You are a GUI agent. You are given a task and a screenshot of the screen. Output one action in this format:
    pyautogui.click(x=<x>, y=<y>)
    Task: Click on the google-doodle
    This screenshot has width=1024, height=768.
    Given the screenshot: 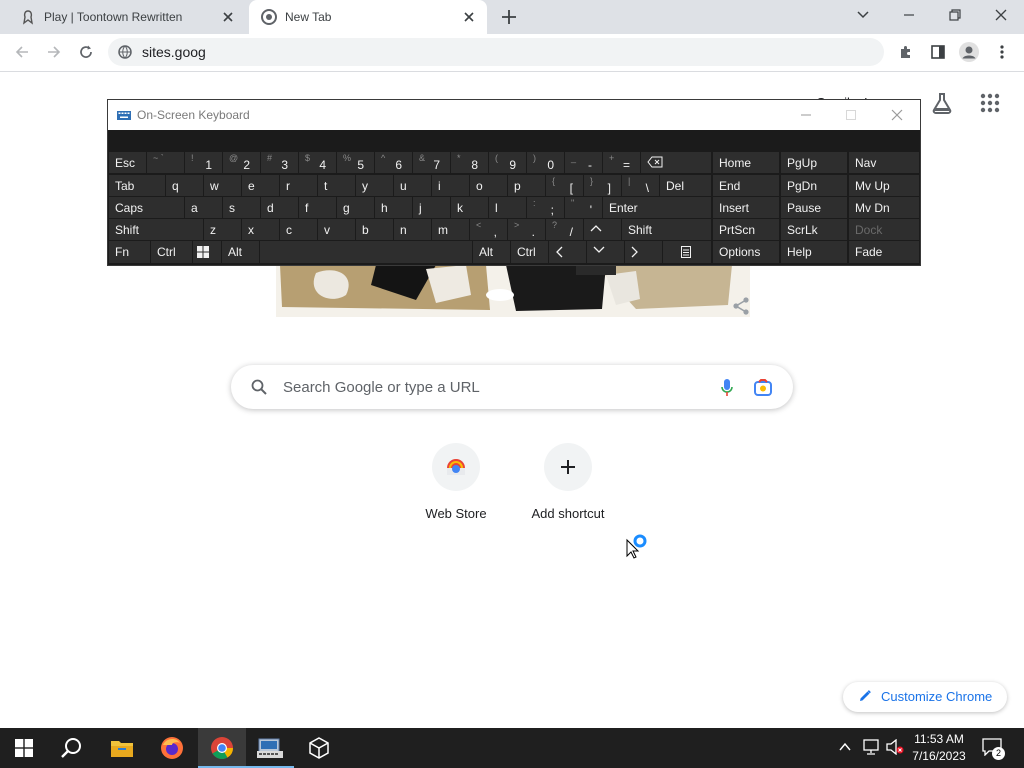 What is the action you would take?
    pyautogui.click(x=513, y=291)
    